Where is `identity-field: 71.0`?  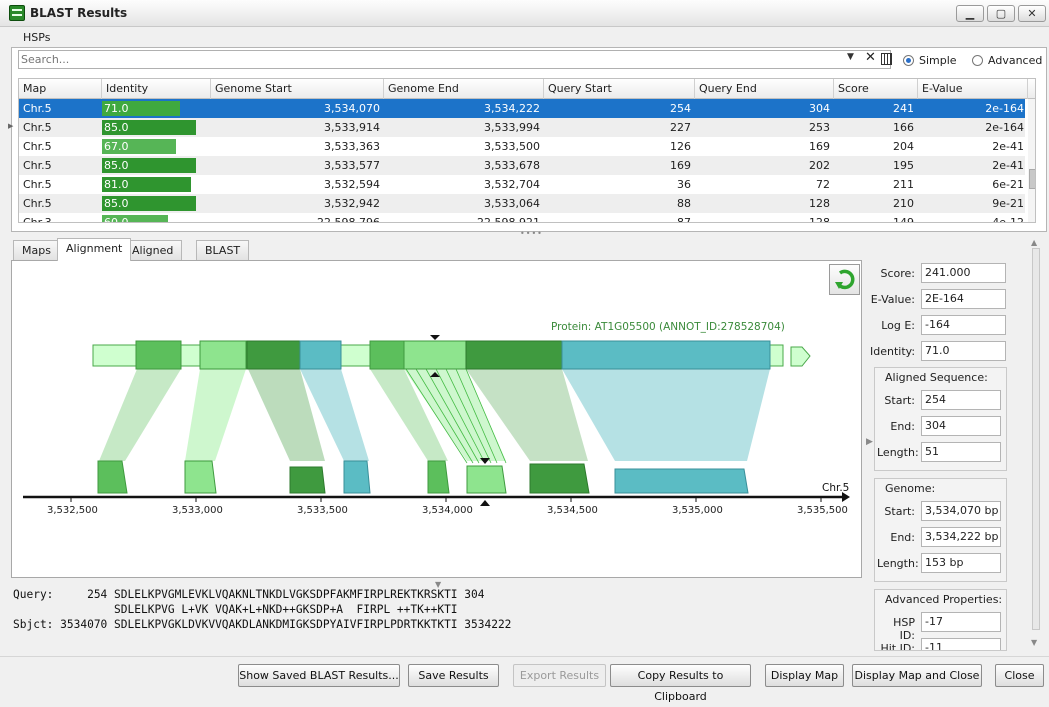 identity-field: 71.0 is located at coordinates (963, 351).